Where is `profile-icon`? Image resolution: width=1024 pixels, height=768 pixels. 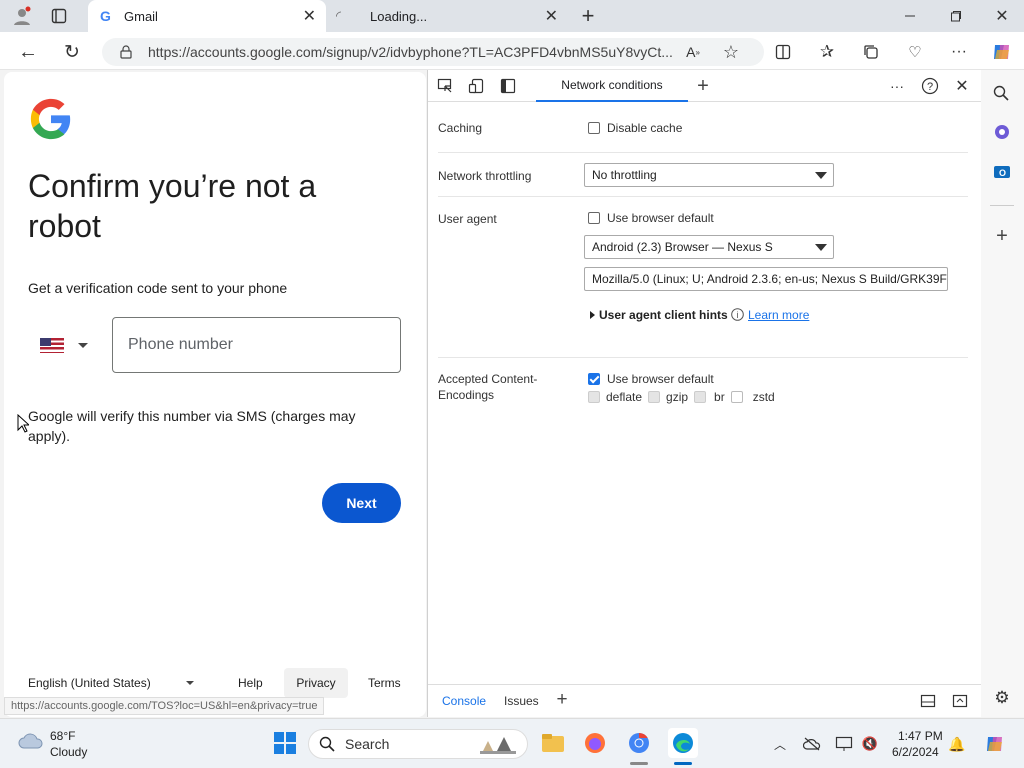
profile-icon is located at coordinates (22, 16).